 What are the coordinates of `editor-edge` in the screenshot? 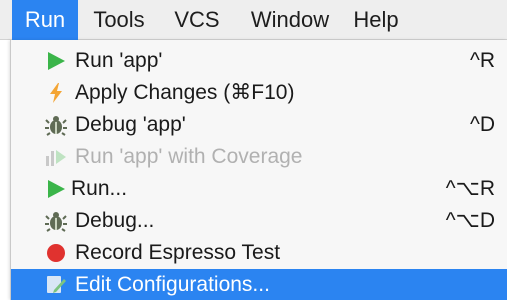 It's located at (5, 170).